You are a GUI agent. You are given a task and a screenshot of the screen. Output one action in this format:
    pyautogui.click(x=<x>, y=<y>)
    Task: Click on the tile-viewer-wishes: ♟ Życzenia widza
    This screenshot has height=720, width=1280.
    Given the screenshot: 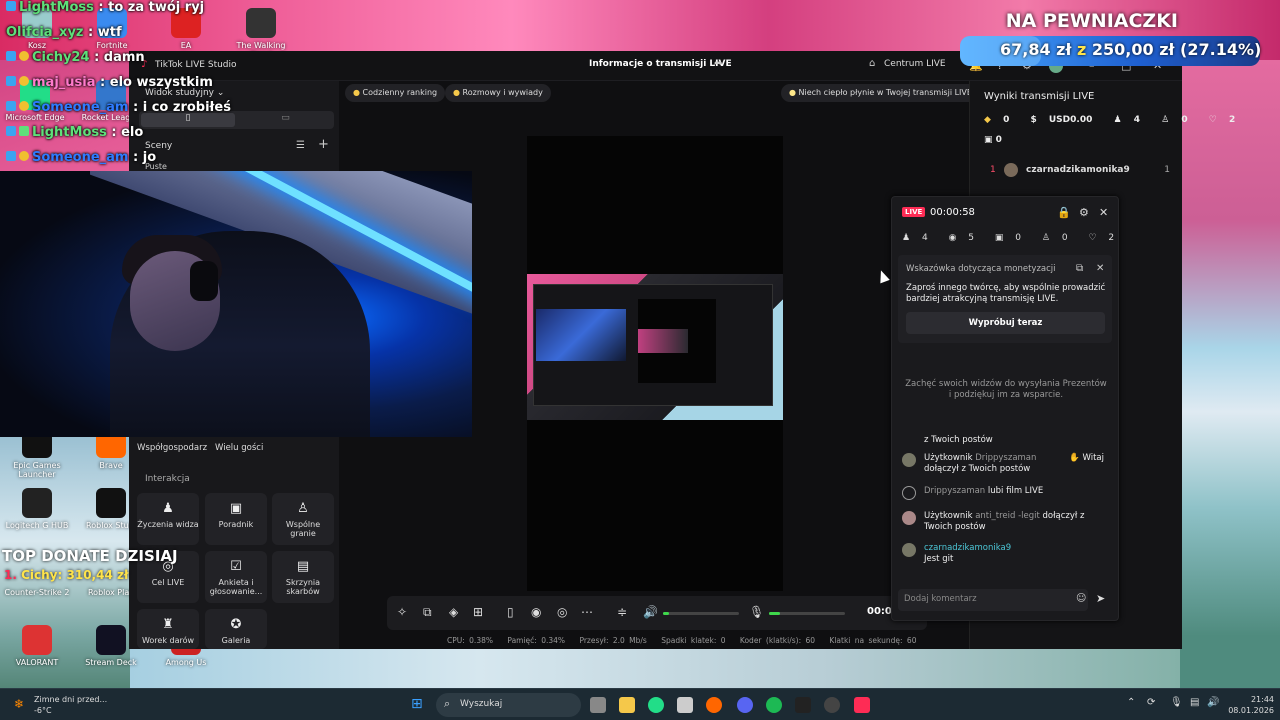 What is the action you would take?
    pyautogui.click(x=168, y=519)
    